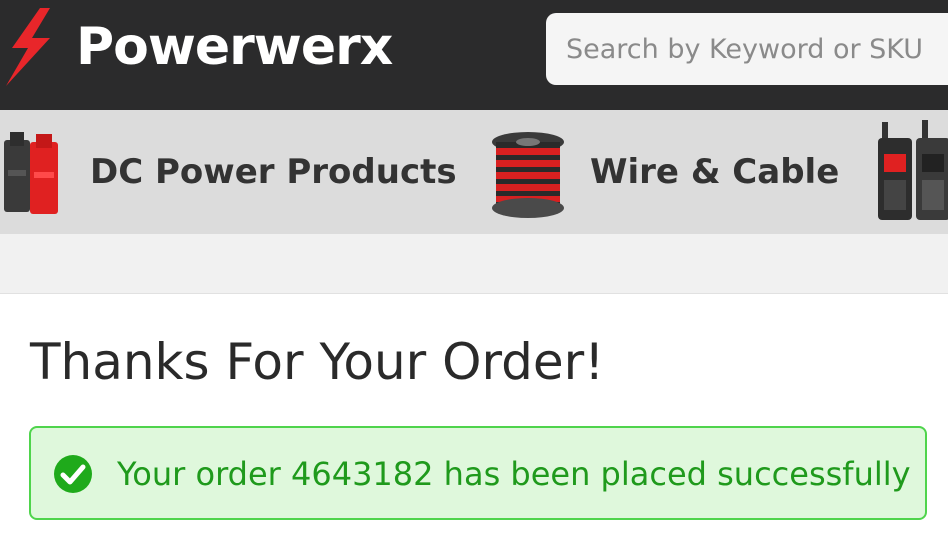 The height and width of the screenshot is (537, 948). What do you see at coordinates (715, 172) in the screenshot?
I see `category-label: Wire & Cable` at bounding box center [715, 172].